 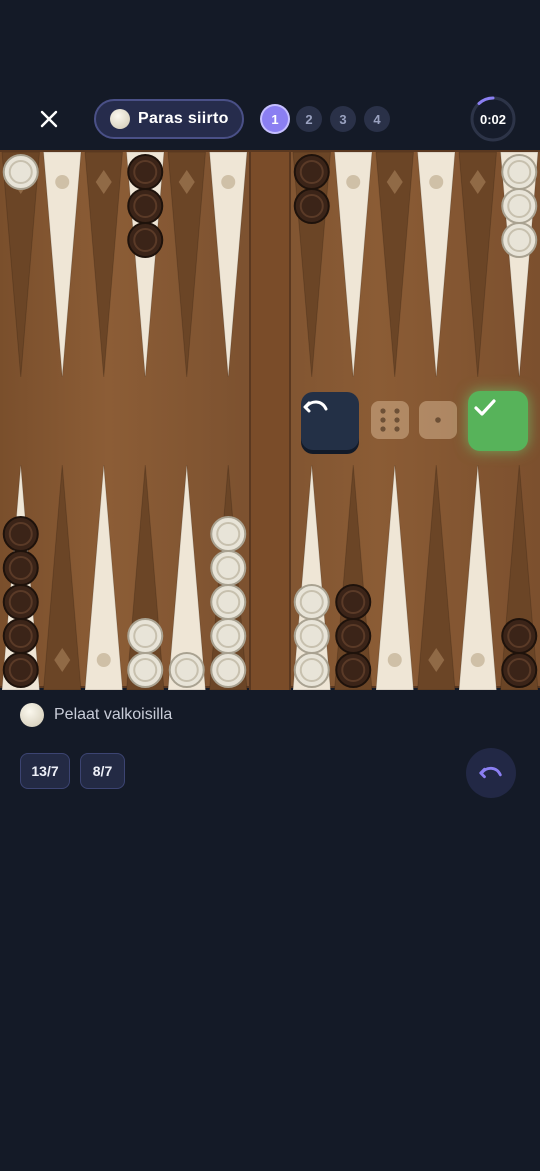 I want to click on undo-all-button, so click(x=491, y=773).